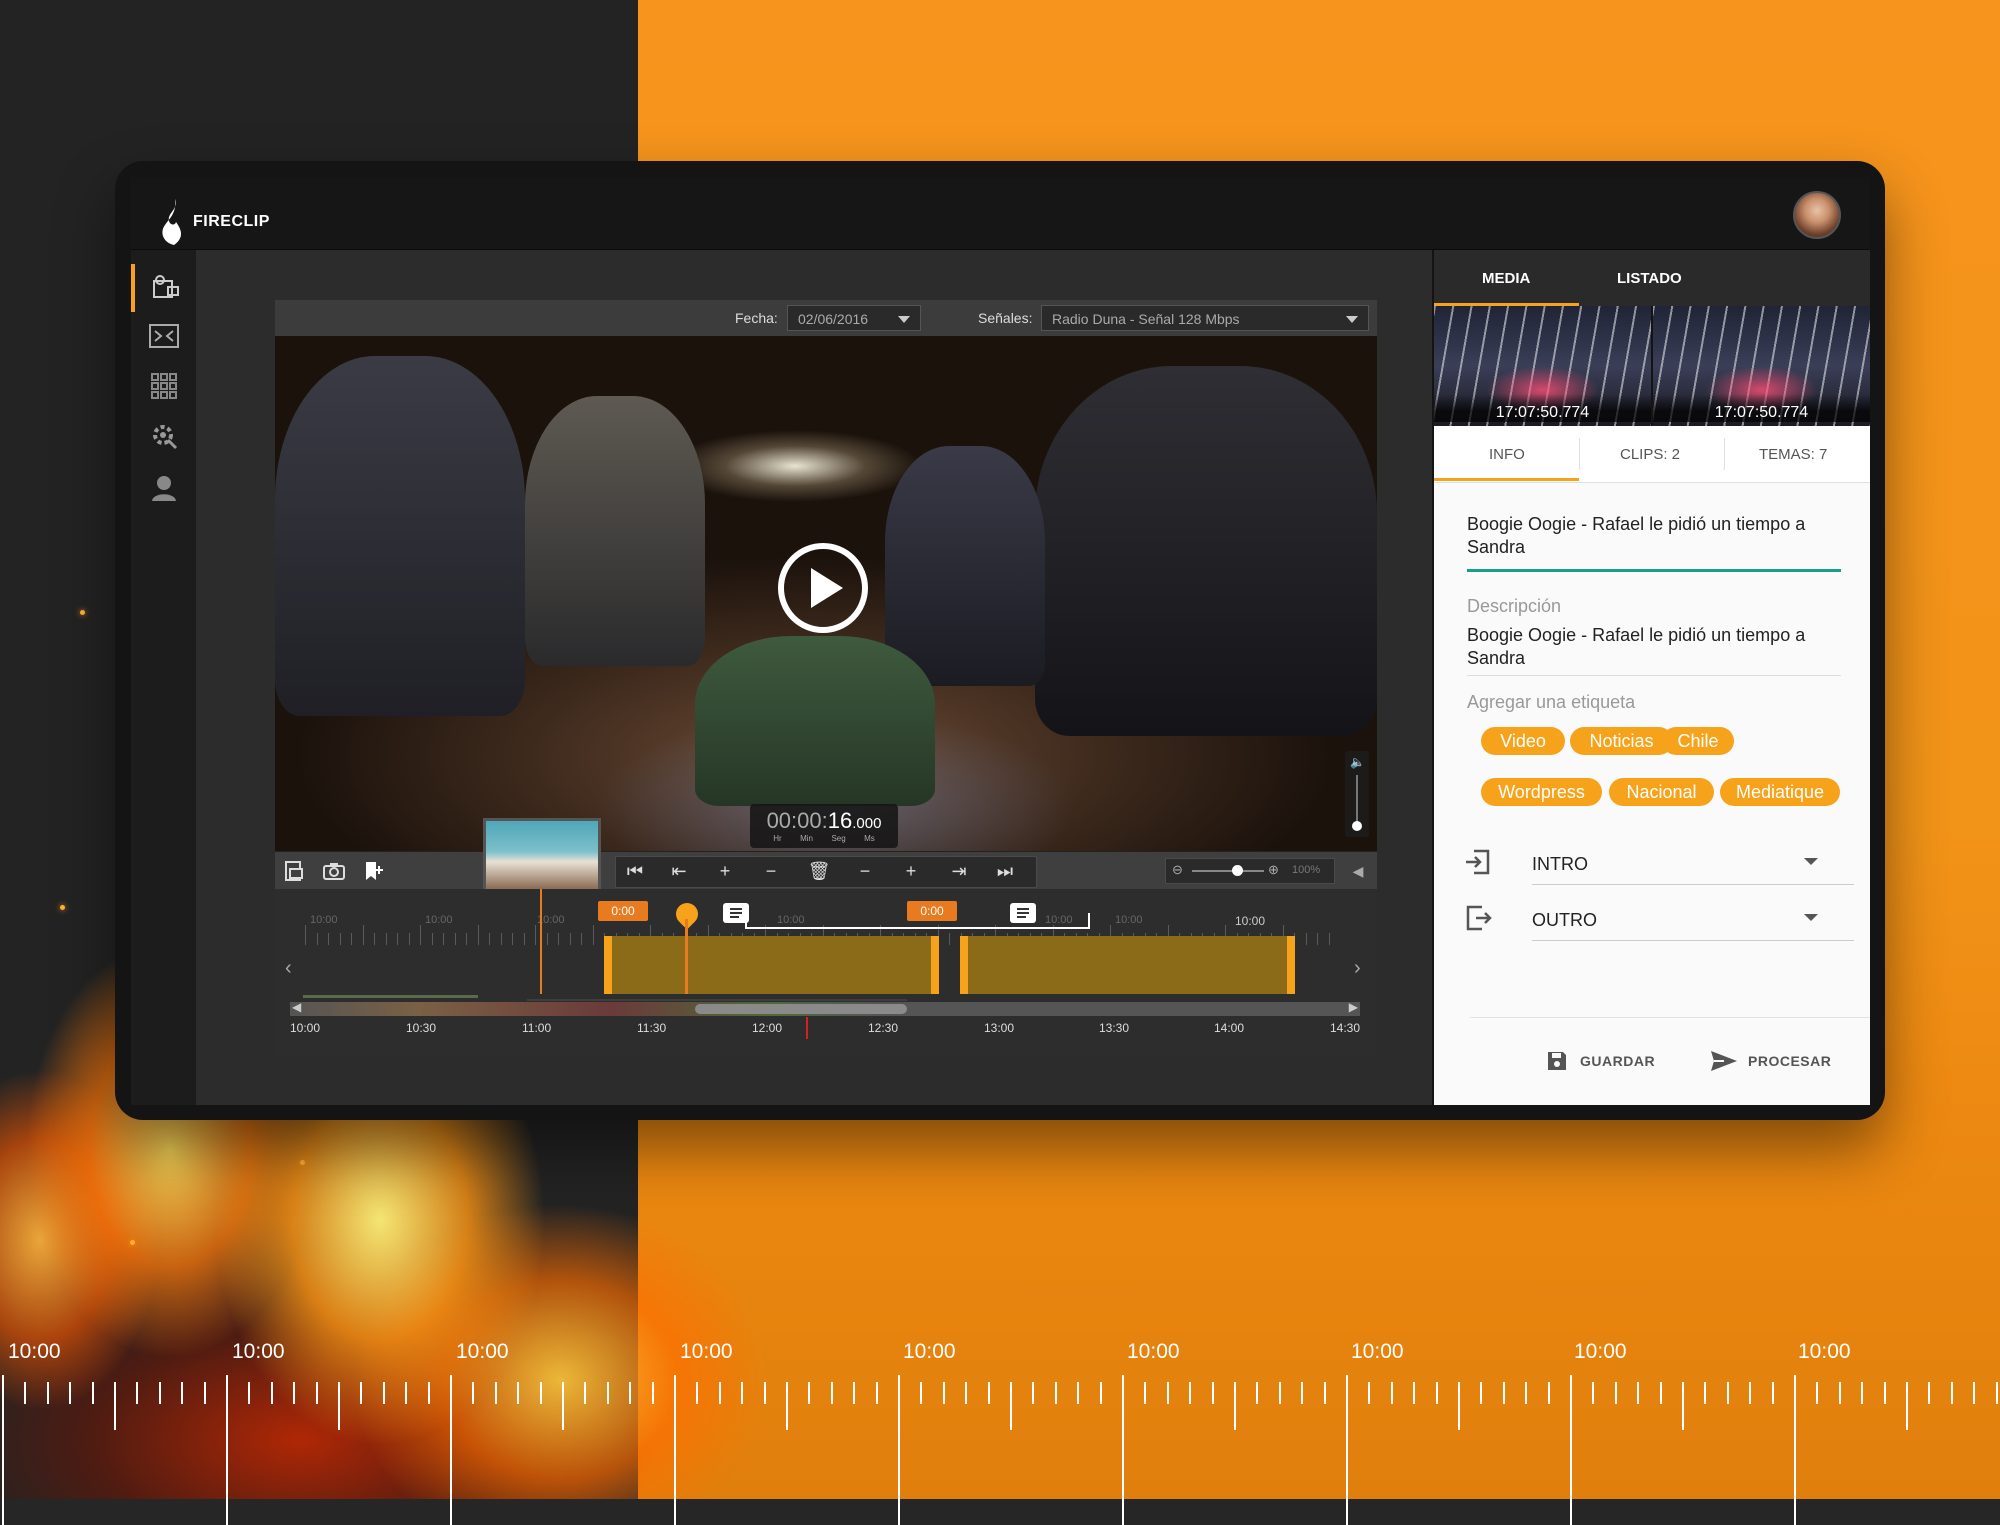  Describe the element at coordinates (959, 871) in the screenshot. I see `mark-out-icon: ⇥` at that location.